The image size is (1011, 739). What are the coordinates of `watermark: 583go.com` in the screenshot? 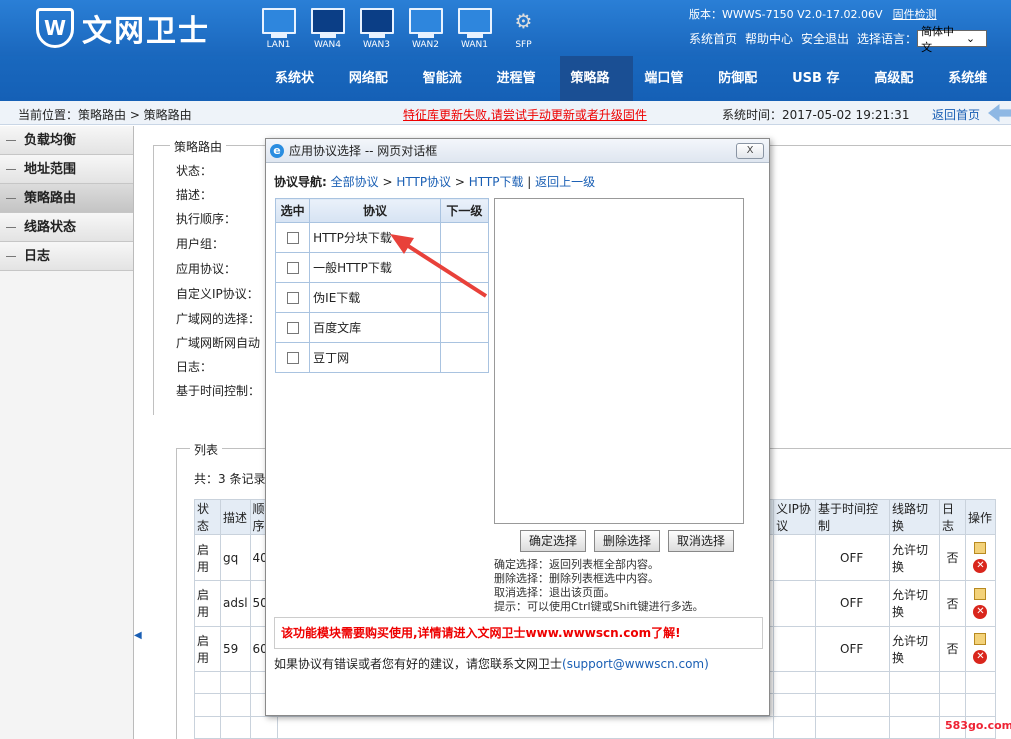 It's located at (978, 725).